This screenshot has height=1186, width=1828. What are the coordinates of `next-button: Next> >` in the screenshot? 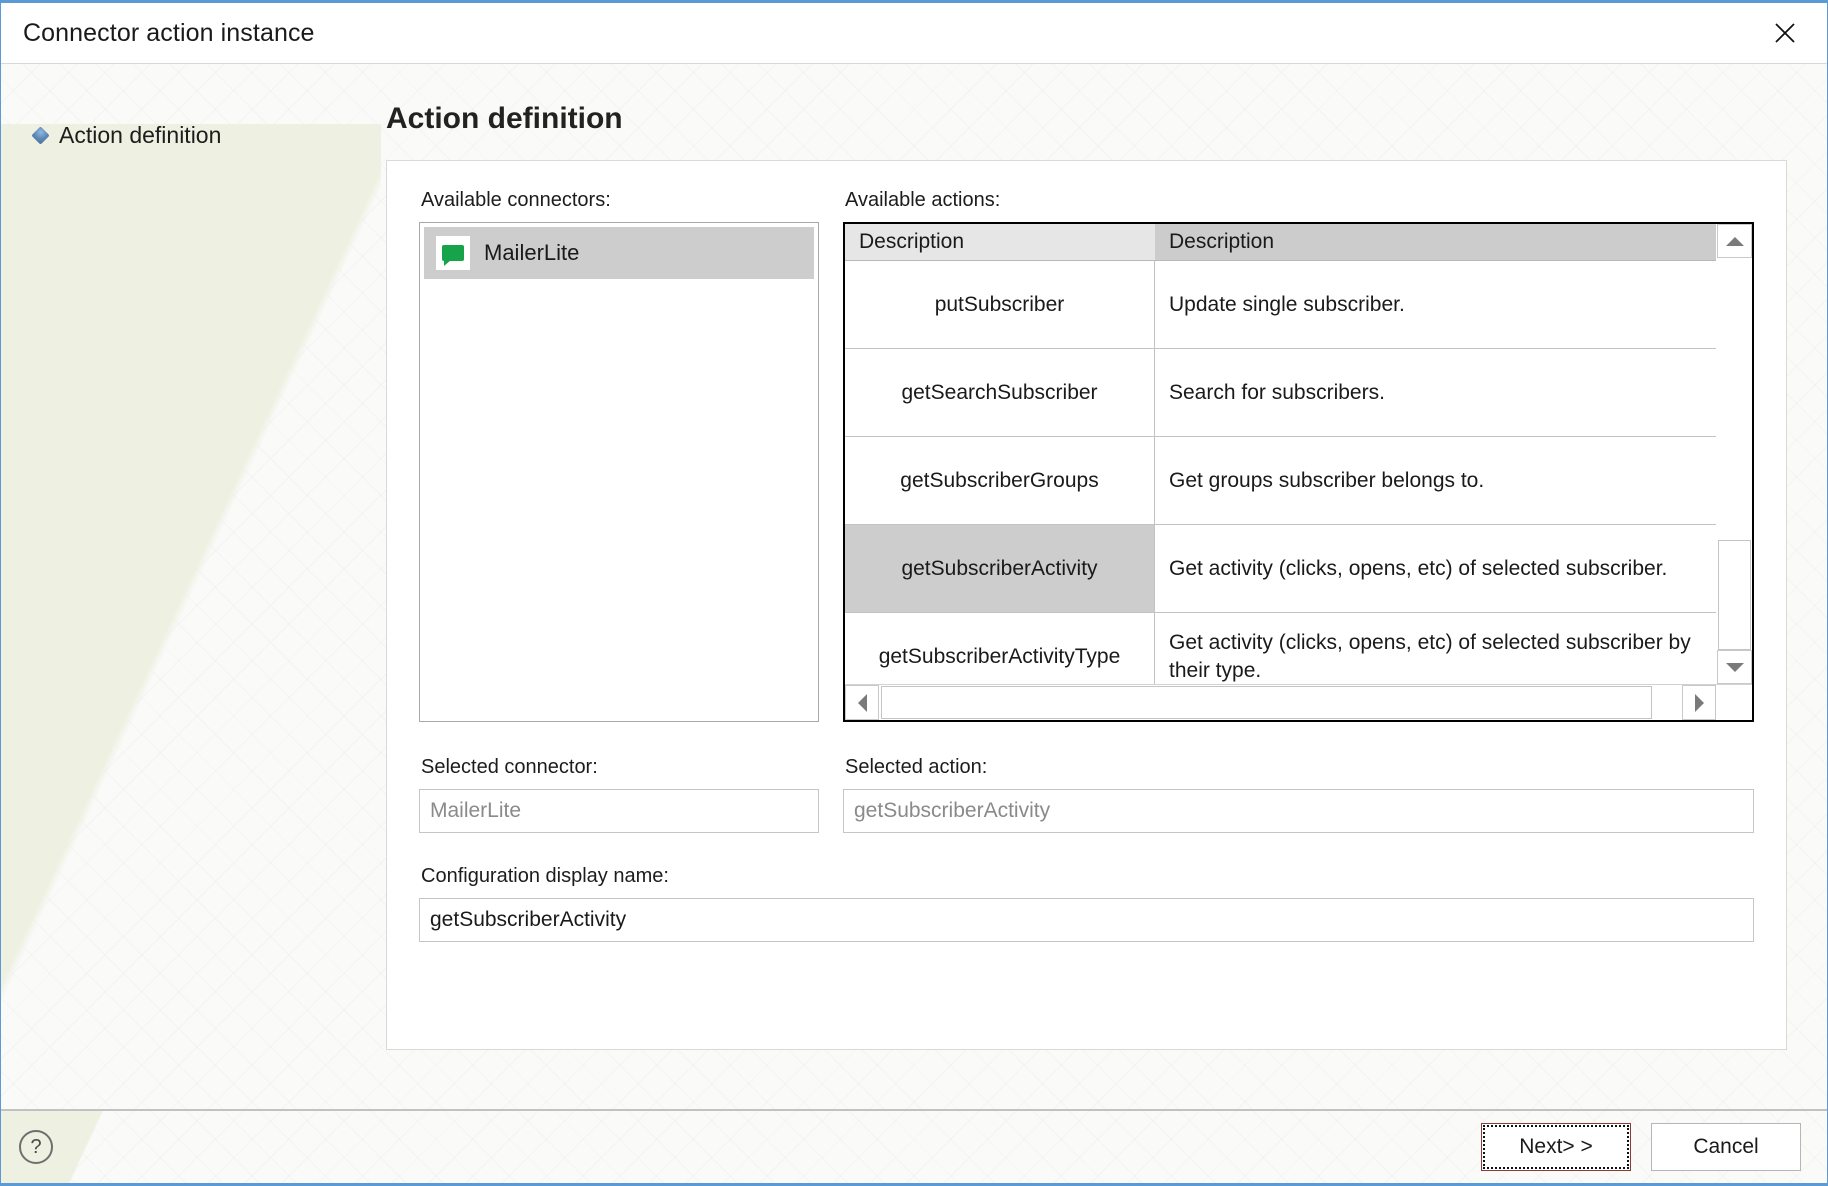 It's located at (1556, 1147).